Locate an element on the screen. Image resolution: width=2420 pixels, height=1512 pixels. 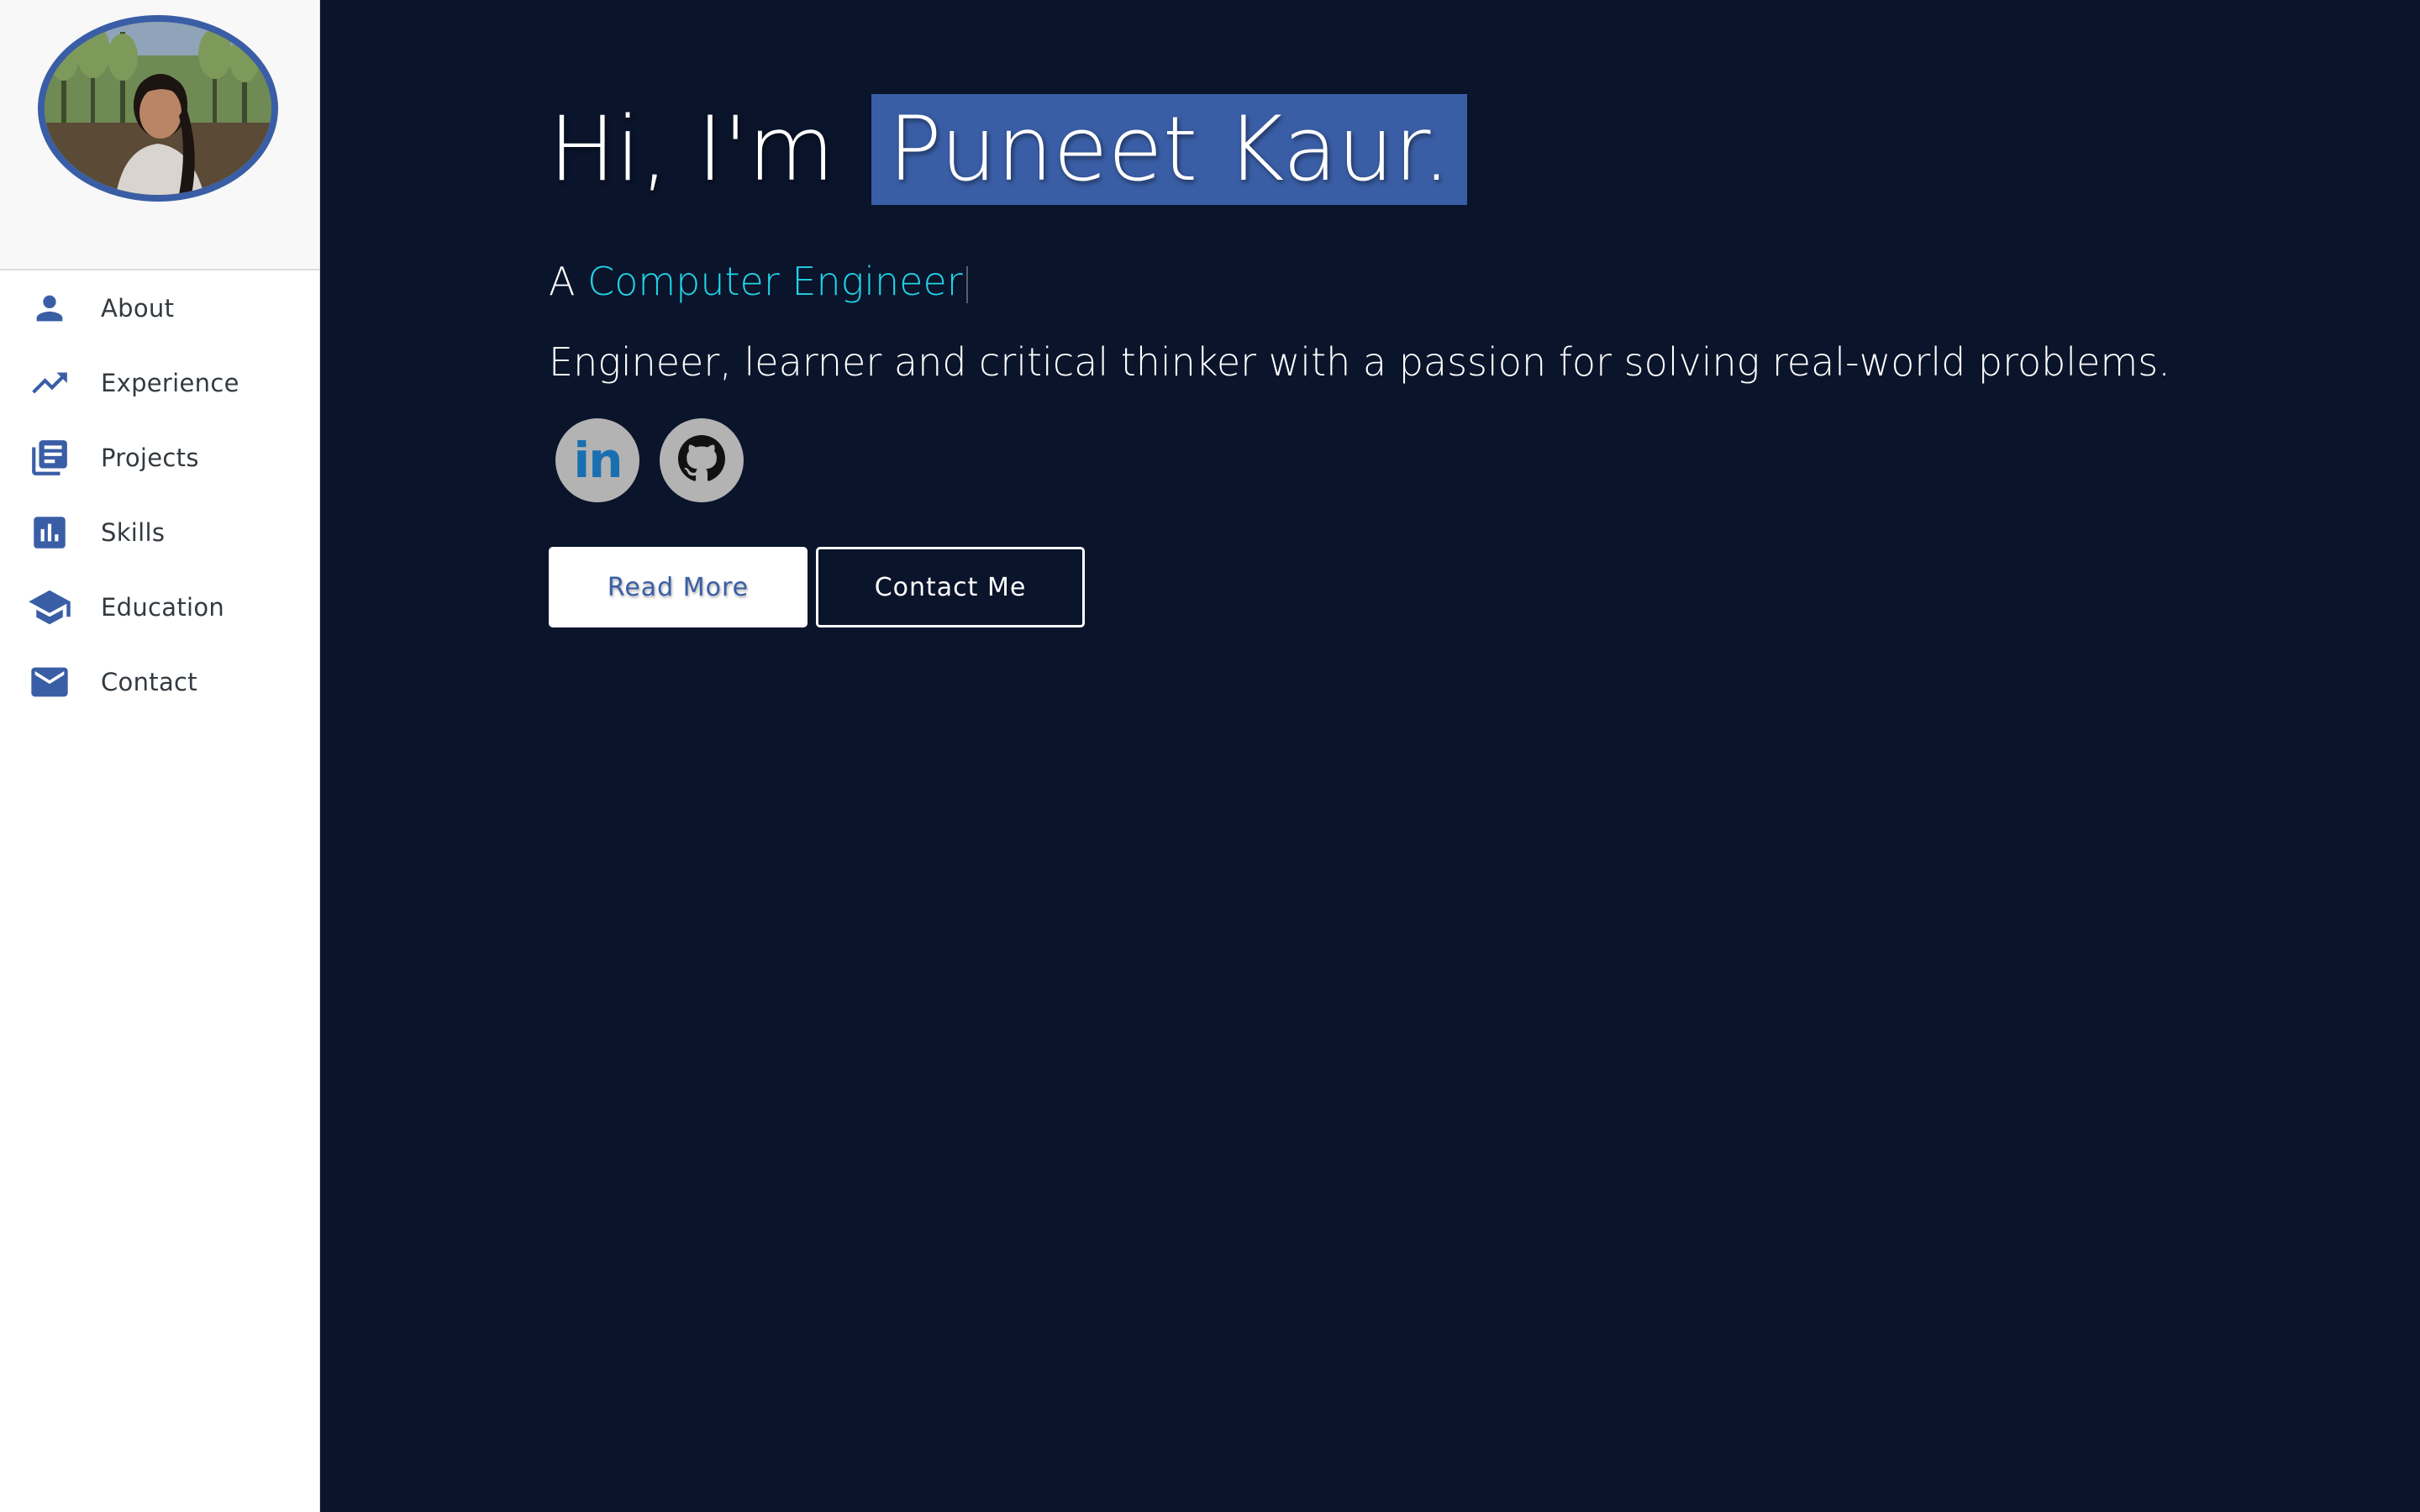
profile-header is located at coordinates (159, 135).